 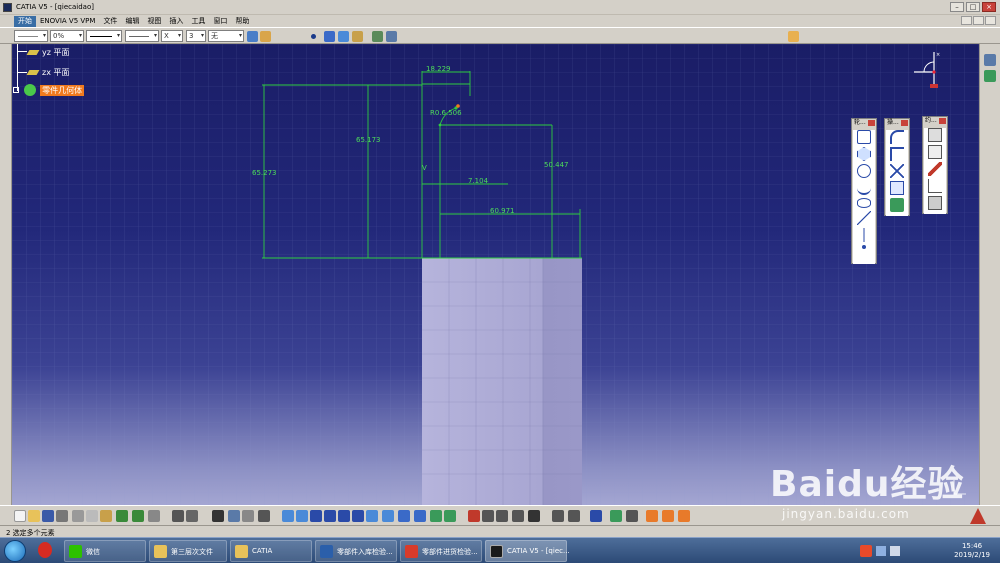 What do you see at coordinates (16, 90) in the screenshot?
I see `expand-toggle-icon` at bounding box center [16, 90].